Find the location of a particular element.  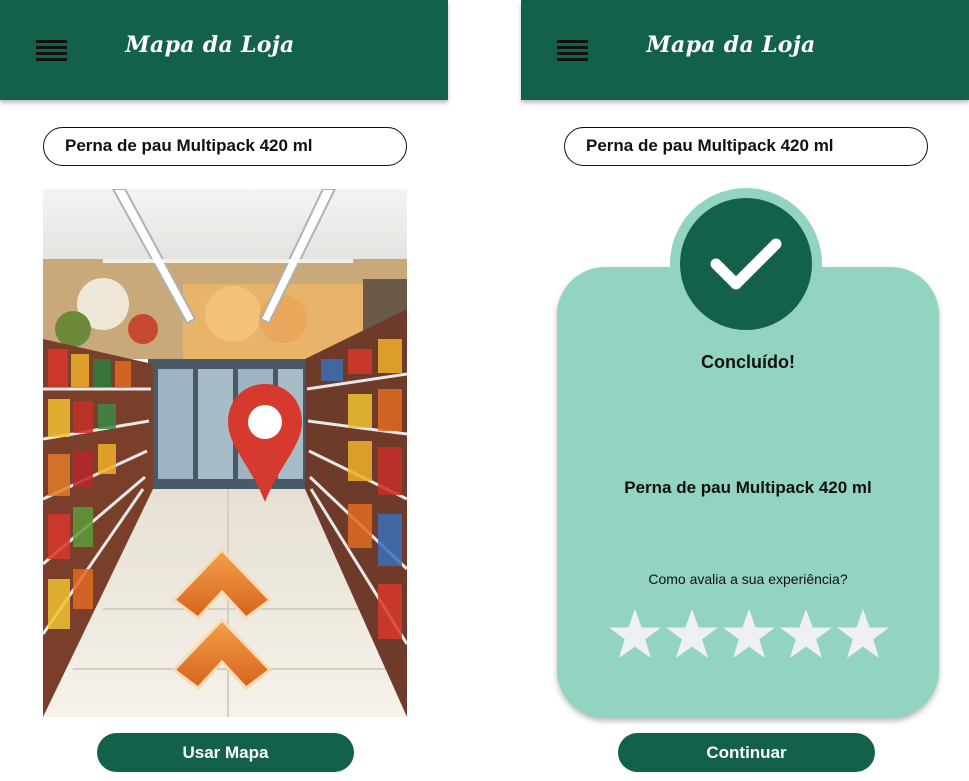

success-badge is located at coordinates (746, 264).